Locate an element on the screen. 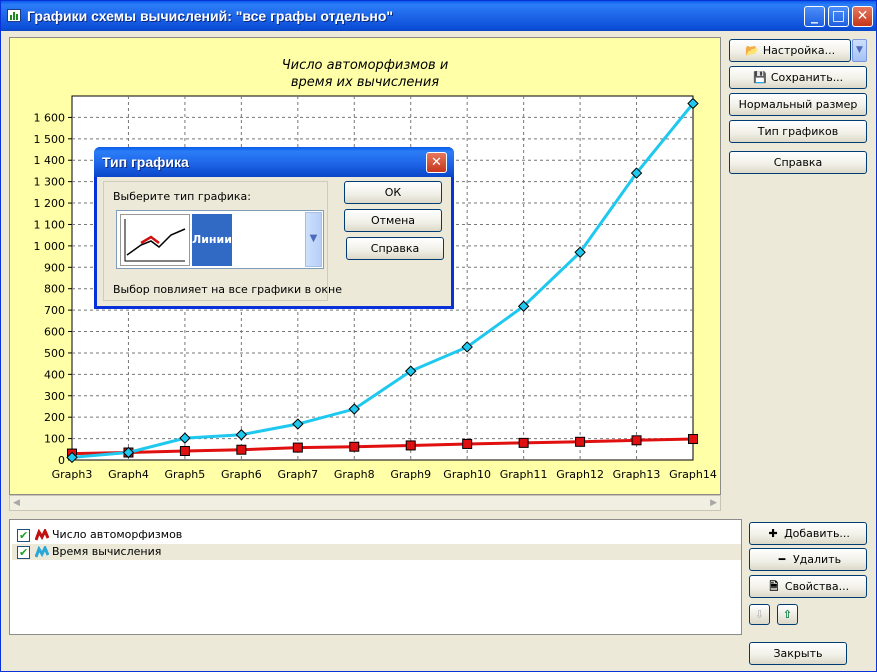 This screenshot has height=672, width=877. x-tick-label: Graph9 is located at coordinates (410, 474).